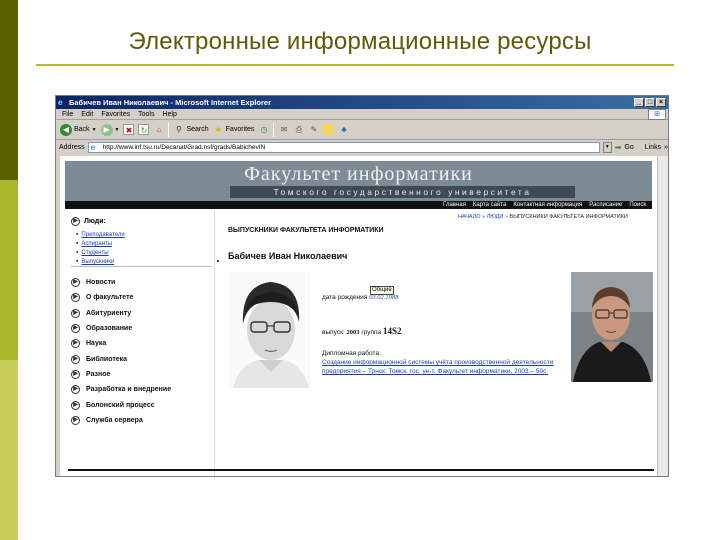  What do you see at coordinates (662, 316) in the screenshot?
I see `vertical-scrollbar` at bounding box center [662, 316].